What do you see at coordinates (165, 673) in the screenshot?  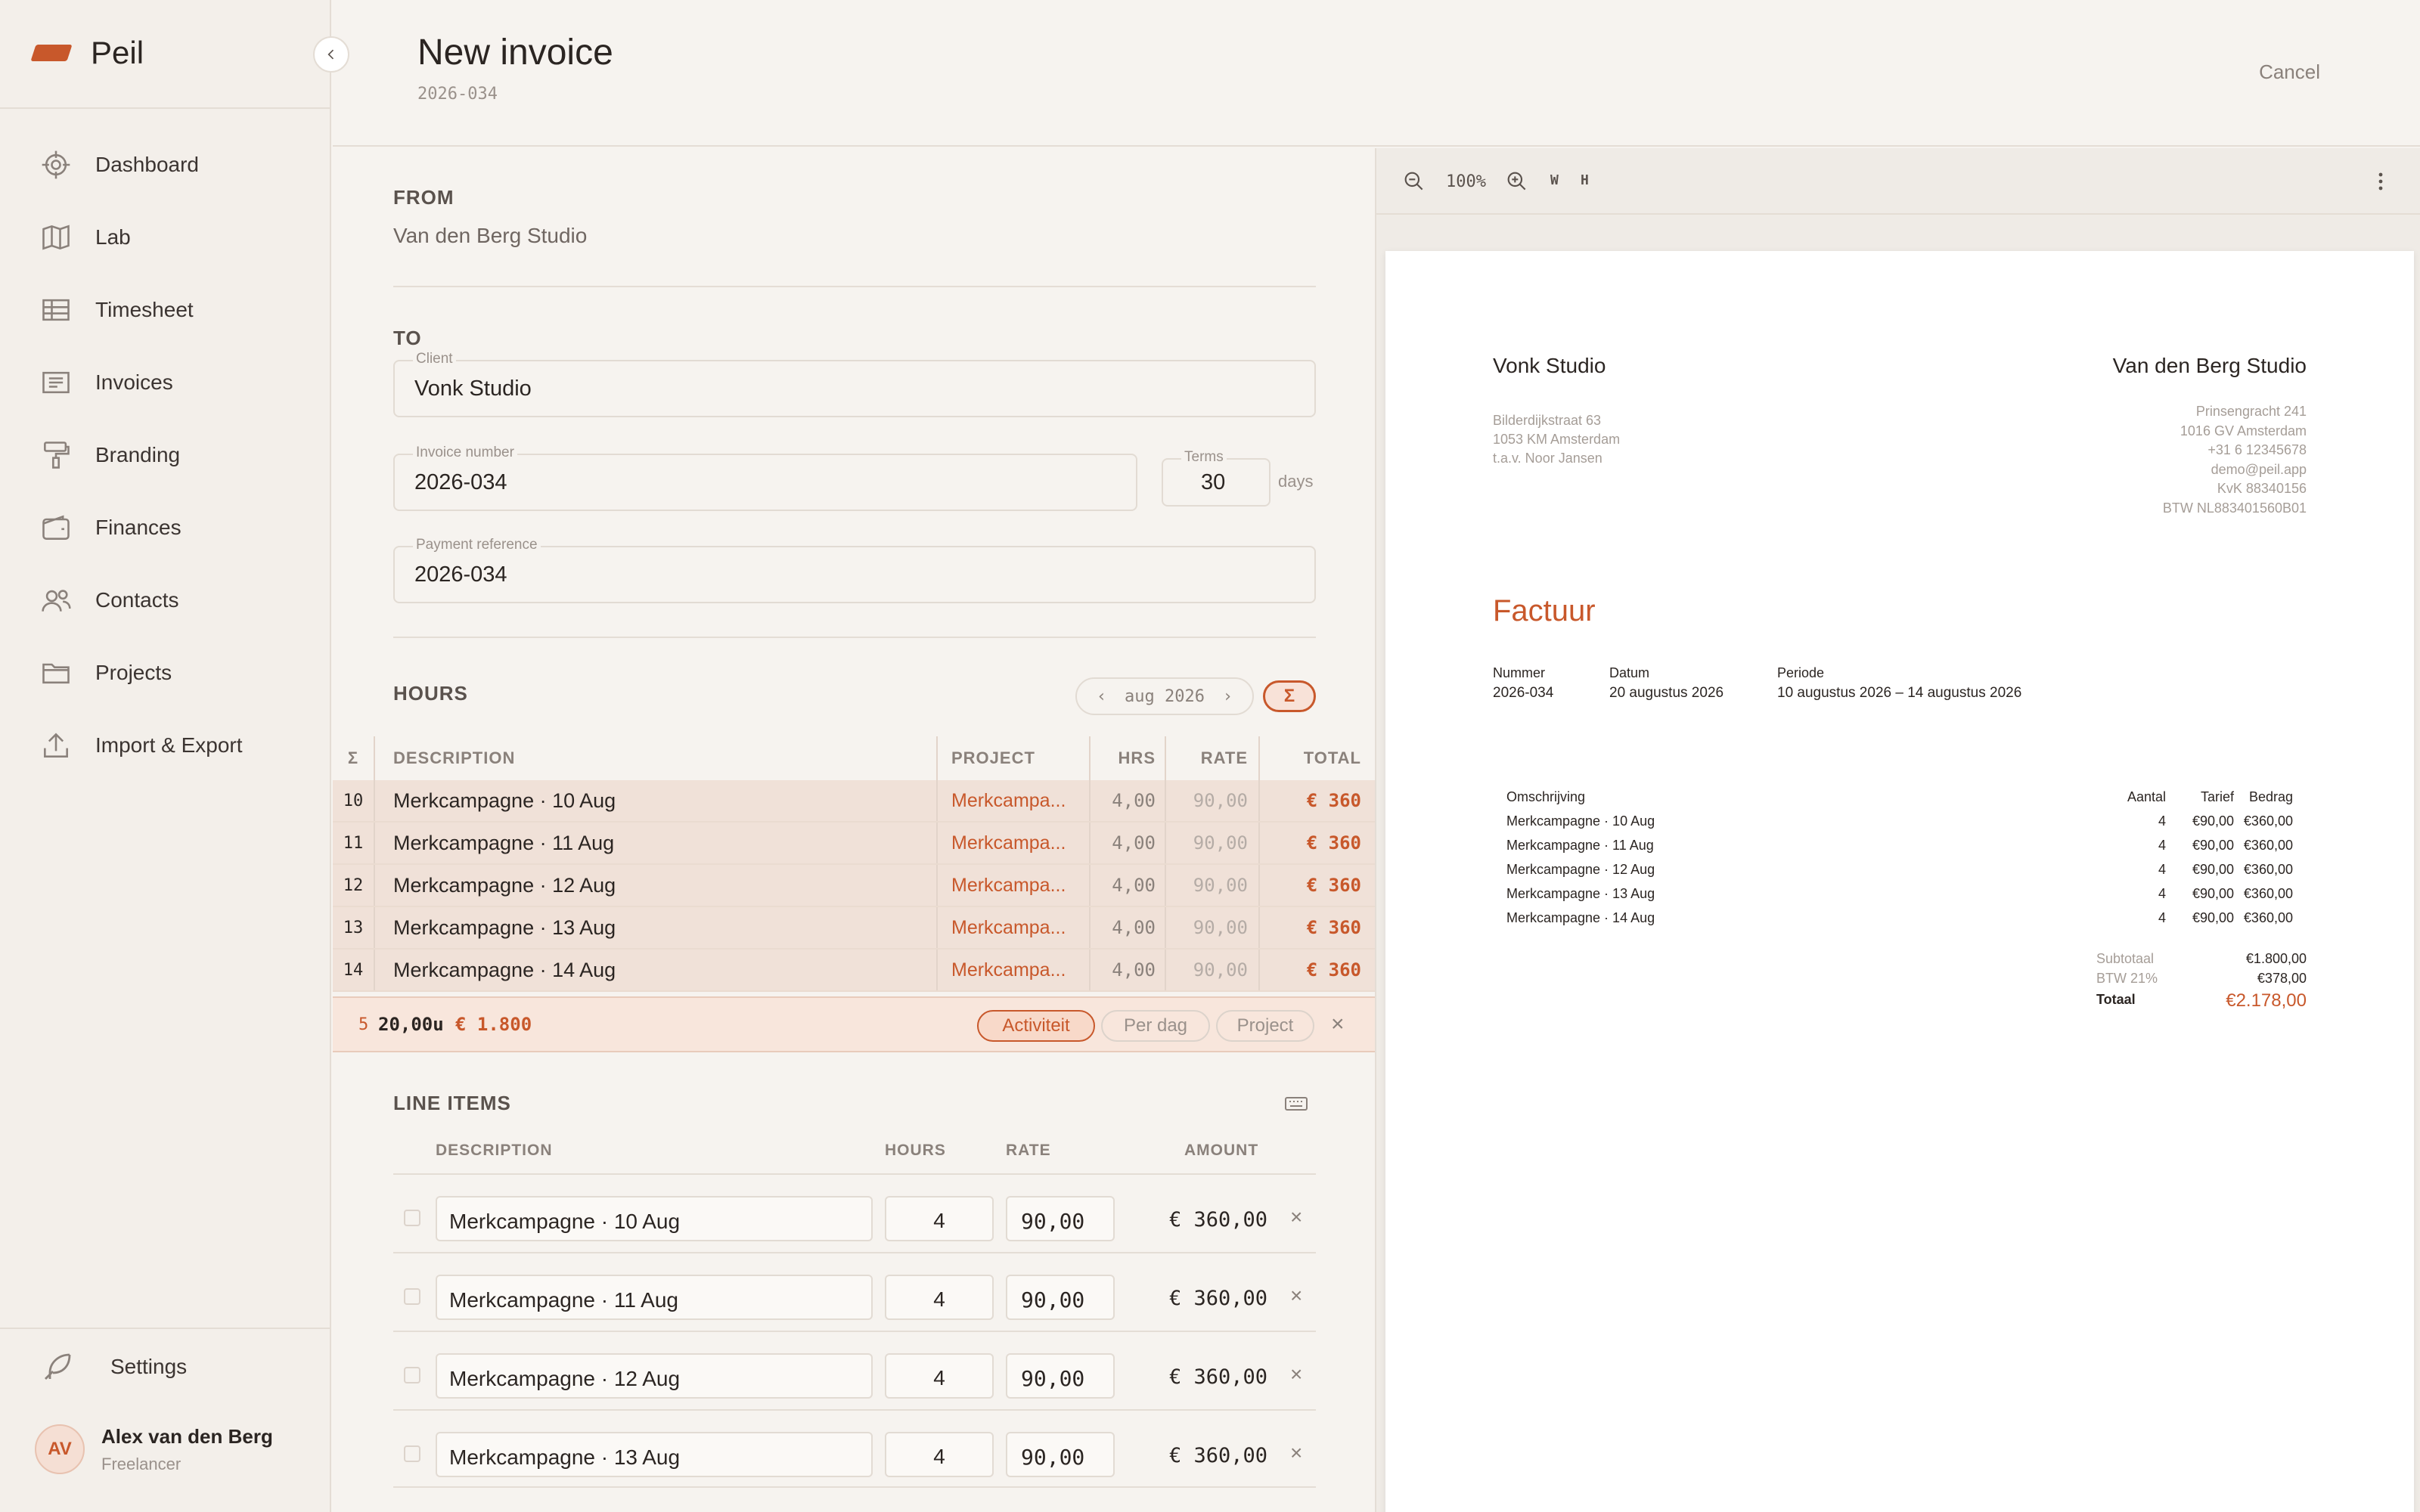 I see `sidebar-item-projects: Projects` at bounding box center [165, 673].